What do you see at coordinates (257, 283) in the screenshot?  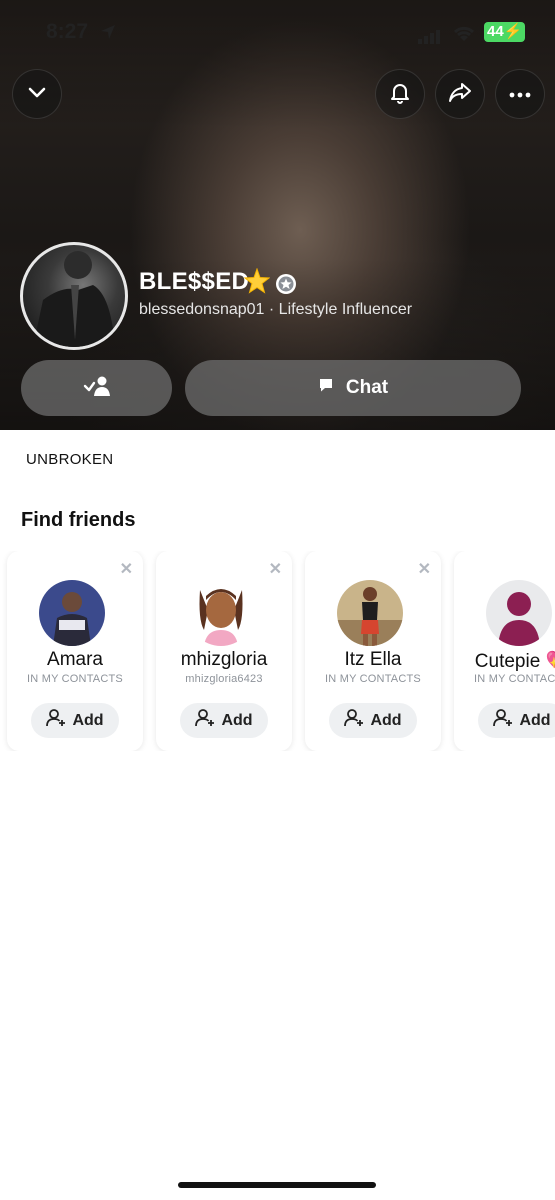 I see `star-emoji` at bounding box center [257, 283].